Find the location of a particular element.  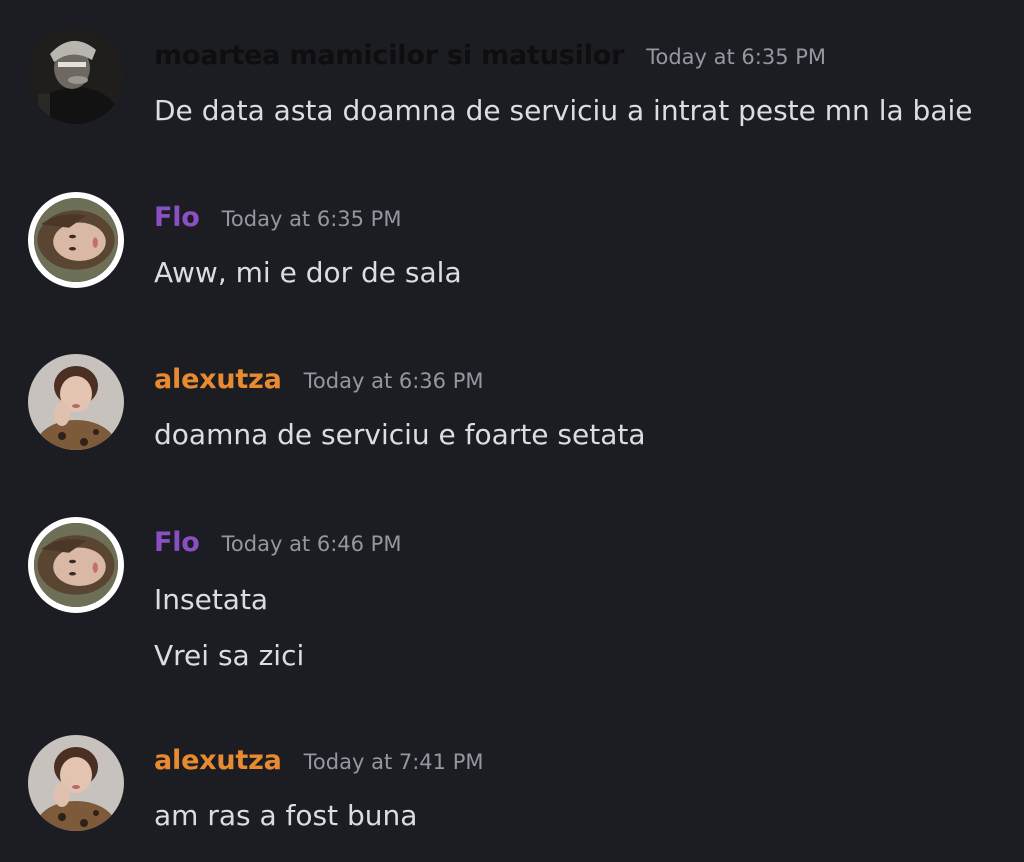

author-name: moartea mamicilor si matusilor is located at coordinates (389, 55).